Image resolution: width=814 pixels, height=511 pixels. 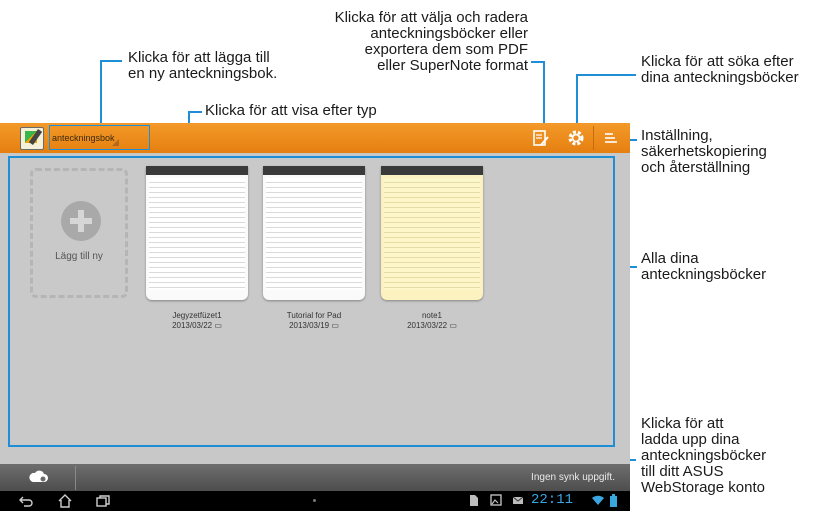 I want to click on notebook-item: Tutorial for Pad 2013/03/19 ▭, so click(x=314, y=248).